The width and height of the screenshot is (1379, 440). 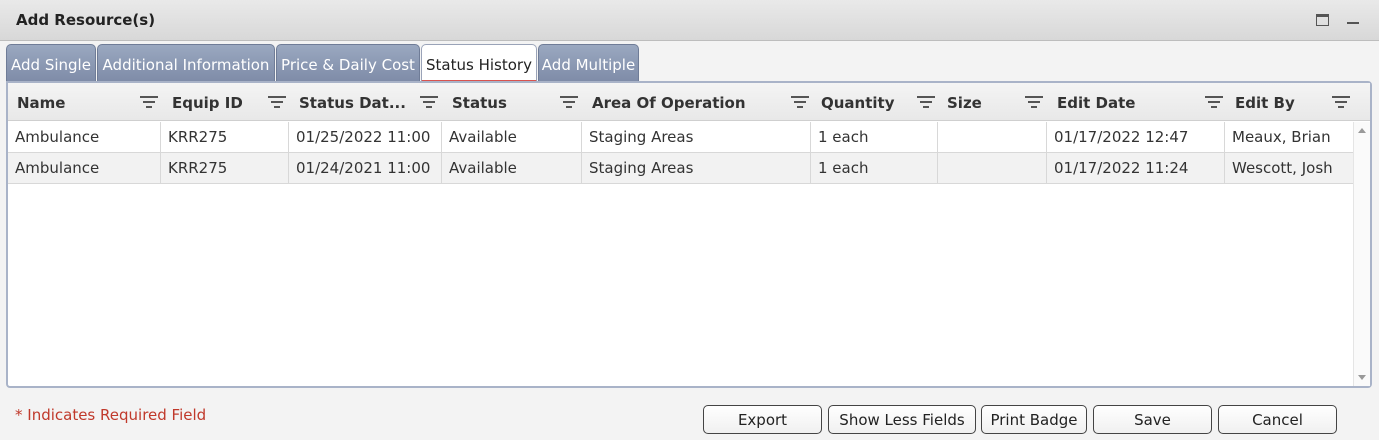 I want to click on window-title: Add Resource(s), so click(x=86, y=20).